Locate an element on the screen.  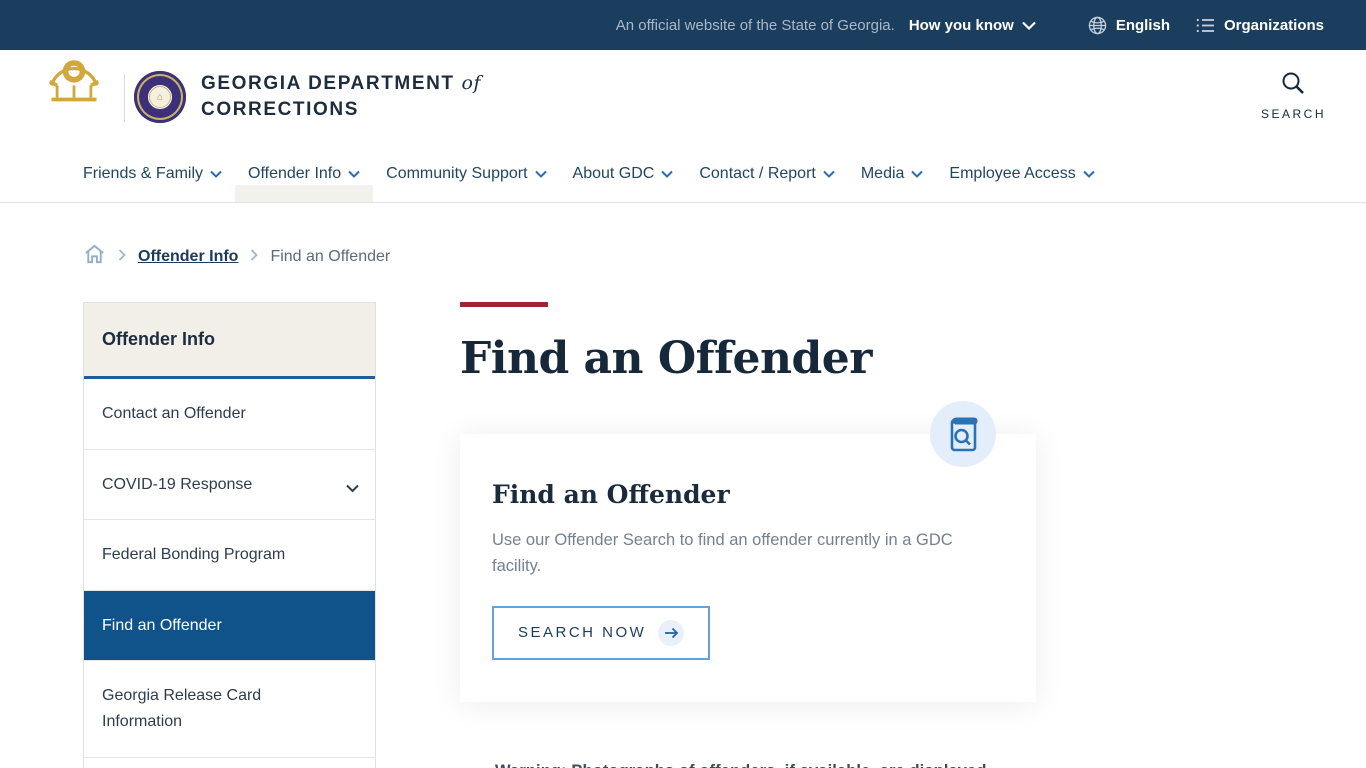
nav-item-offender-info: Offender Info is located at coordinates (304, 173).